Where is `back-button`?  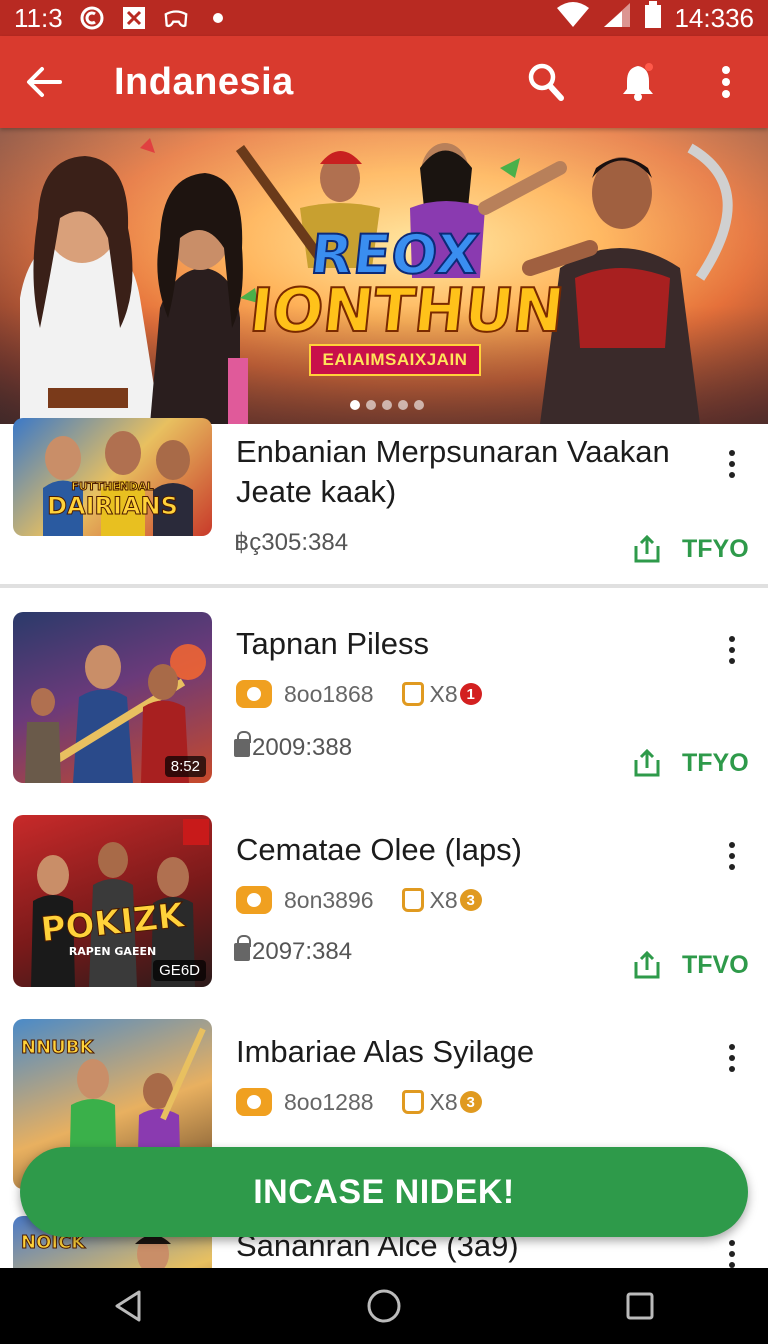
back-button is located at coordinates (44, 82).